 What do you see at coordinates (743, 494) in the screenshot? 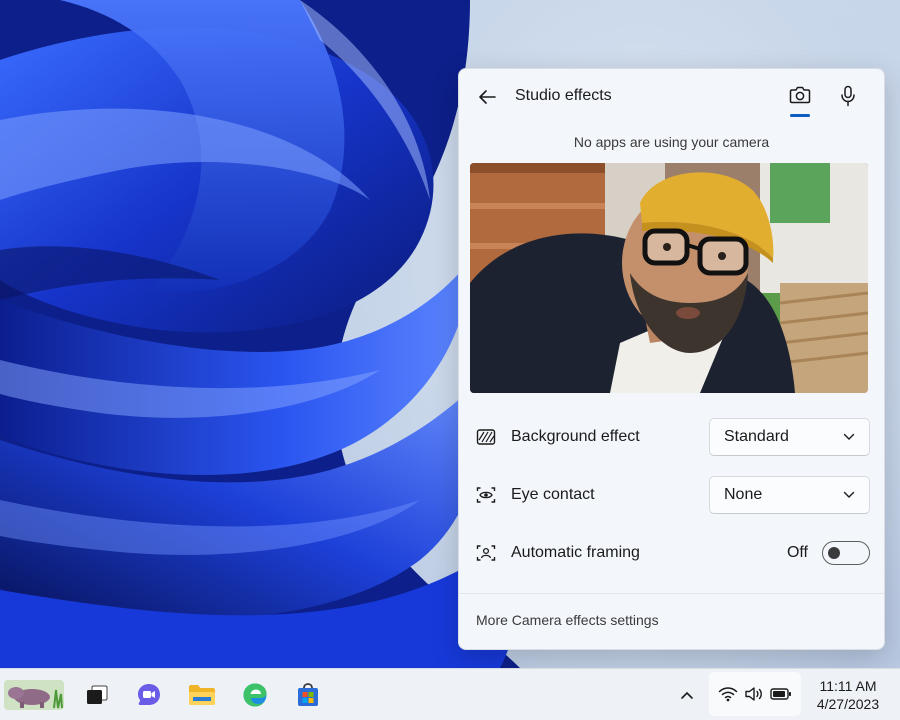
I see `eye-contact-value: None` at bounding box center [743, 494].